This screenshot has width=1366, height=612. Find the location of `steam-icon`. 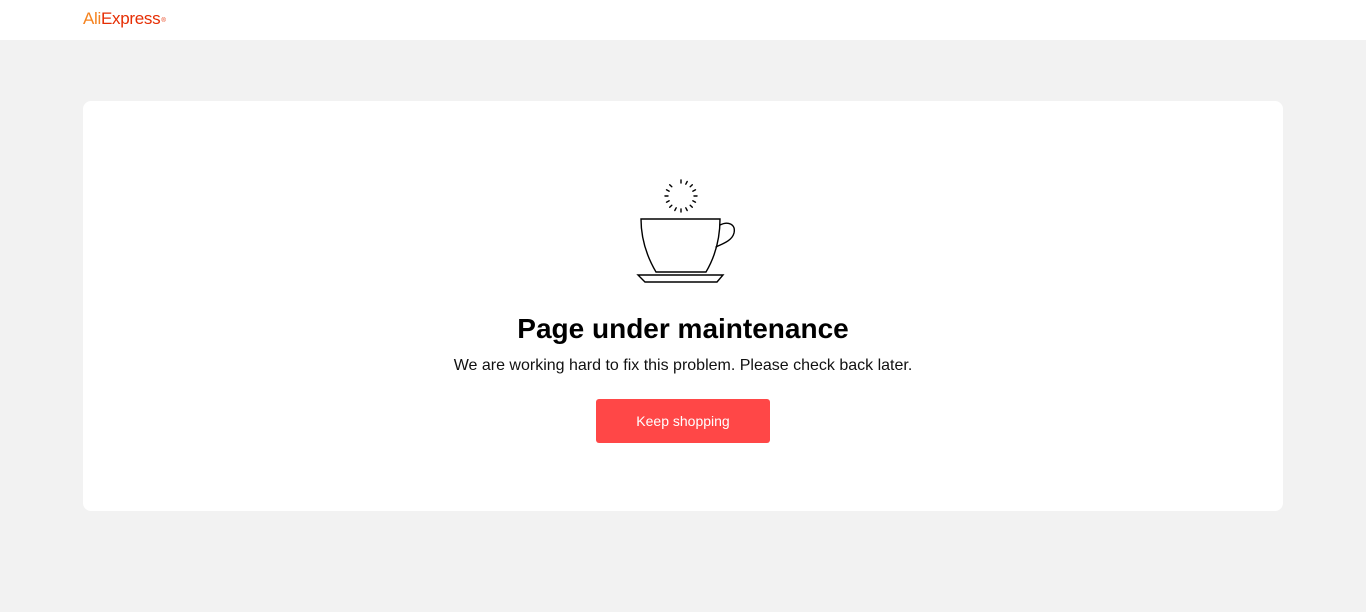

steam-icon is located at coordinates (681, 196).